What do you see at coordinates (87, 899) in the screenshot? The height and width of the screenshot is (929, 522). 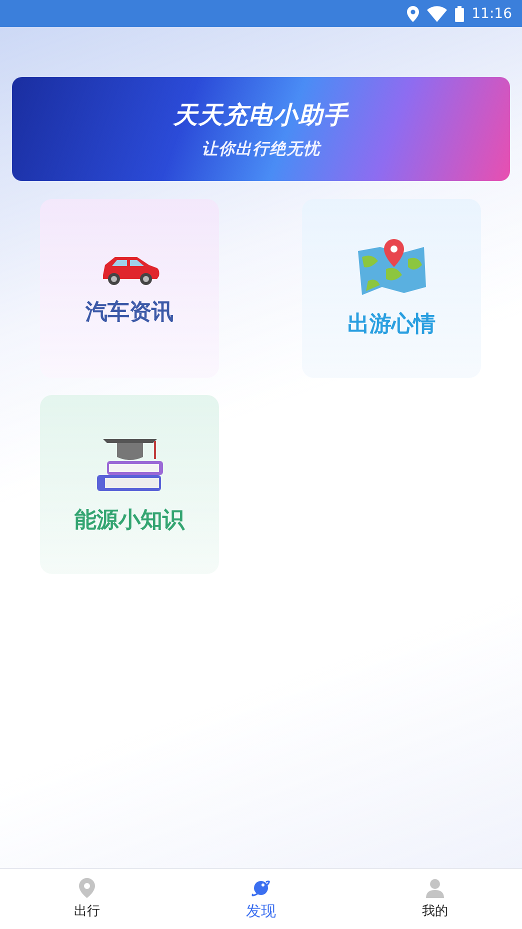 I see `nav-tab: 出行` at bounding box center [87, 899].